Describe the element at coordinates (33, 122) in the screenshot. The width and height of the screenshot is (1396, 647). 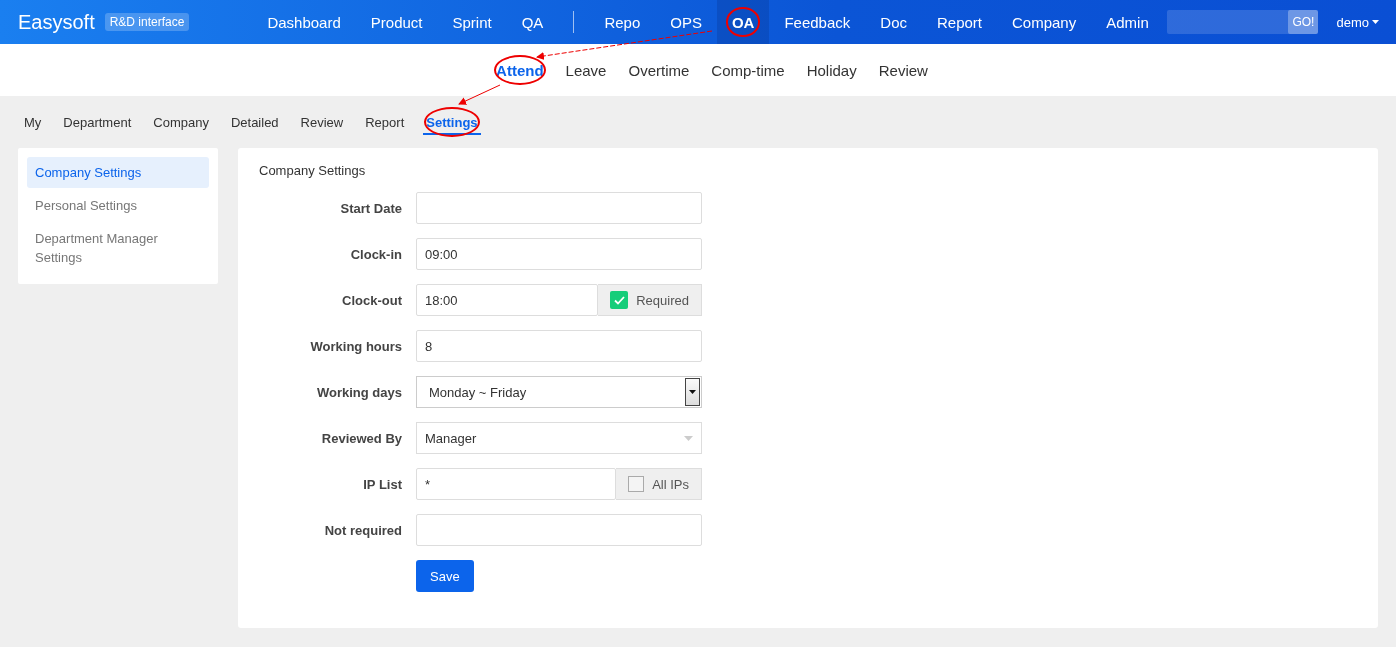
I see `tab: My` at that location.